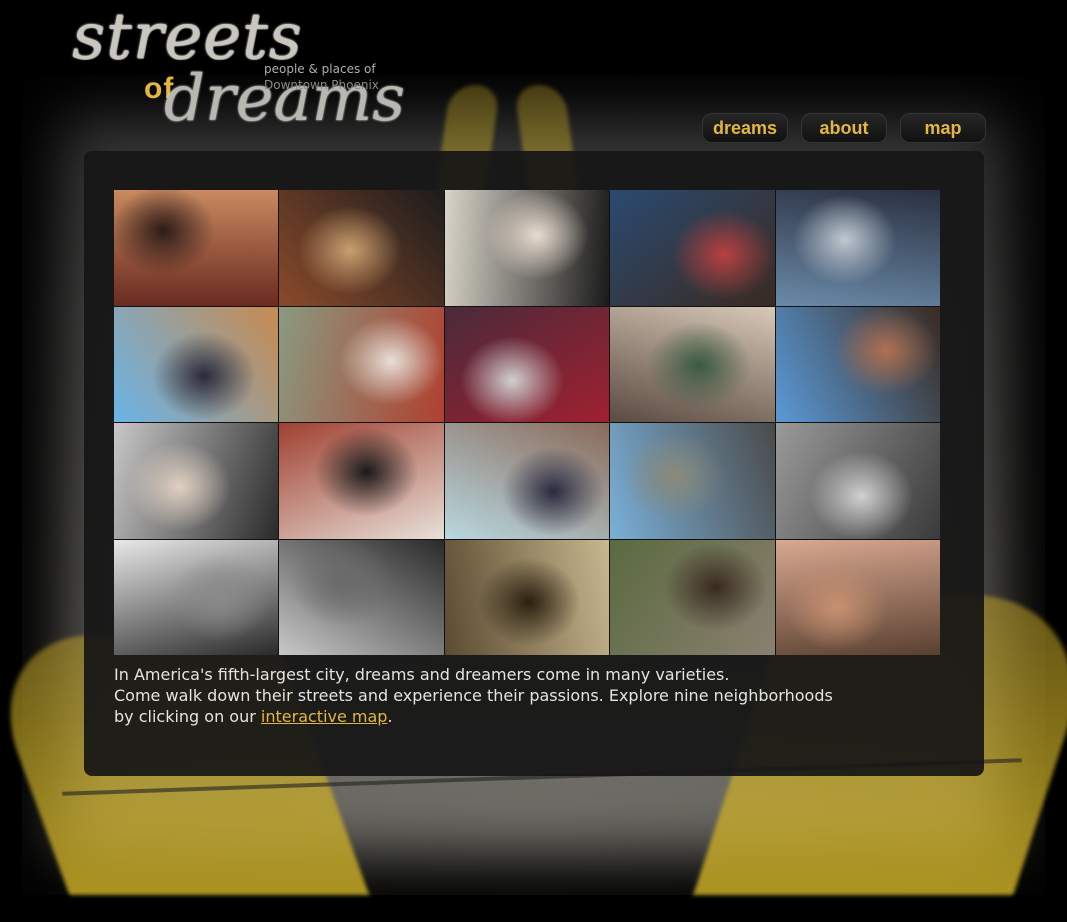  Describe the element at coordinates (692, 364) in the screenshot. I see `photo-tile-seamstress-at-sewing-machine` at that location.